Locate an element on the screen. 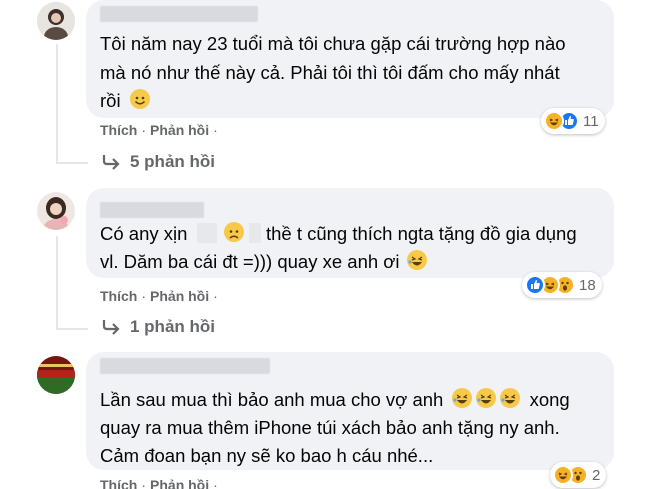 The width and height of the screenshot is (660, 489). reaction-summary: 2 is located at coordinates (578, 475).